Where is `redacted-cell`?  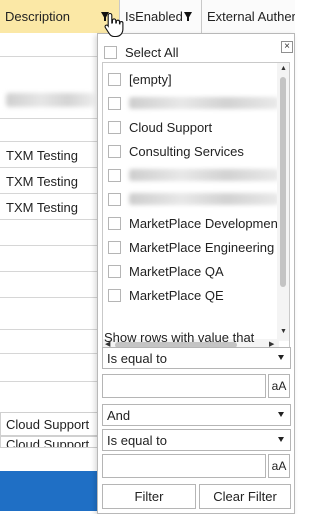
redacted-cell is located at coordinates (50, 100).